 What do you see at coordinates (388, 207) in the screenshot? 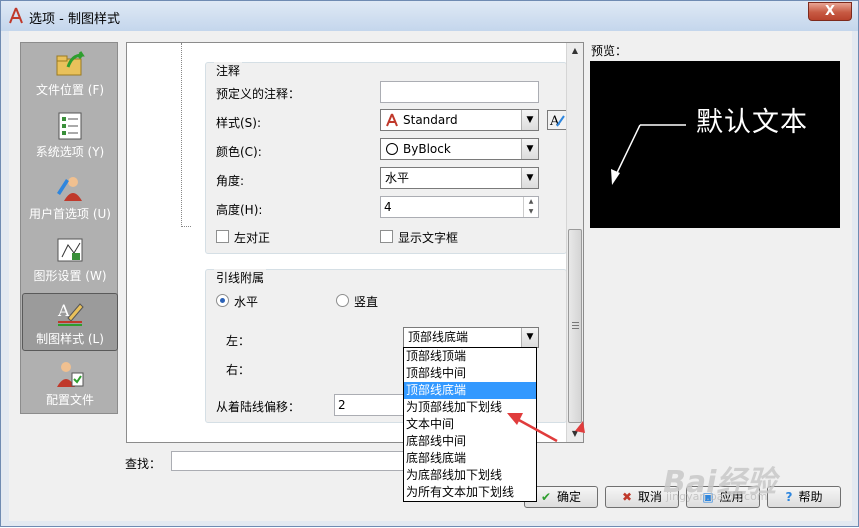
I see `height-value: 4` at bounding box center [388, 207].